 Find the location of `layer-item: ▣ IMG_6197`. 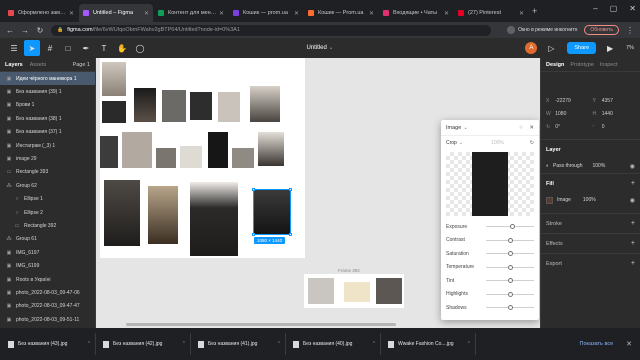

layer-item: ▣ IMG_6197 is located at coordinates (47, 252).